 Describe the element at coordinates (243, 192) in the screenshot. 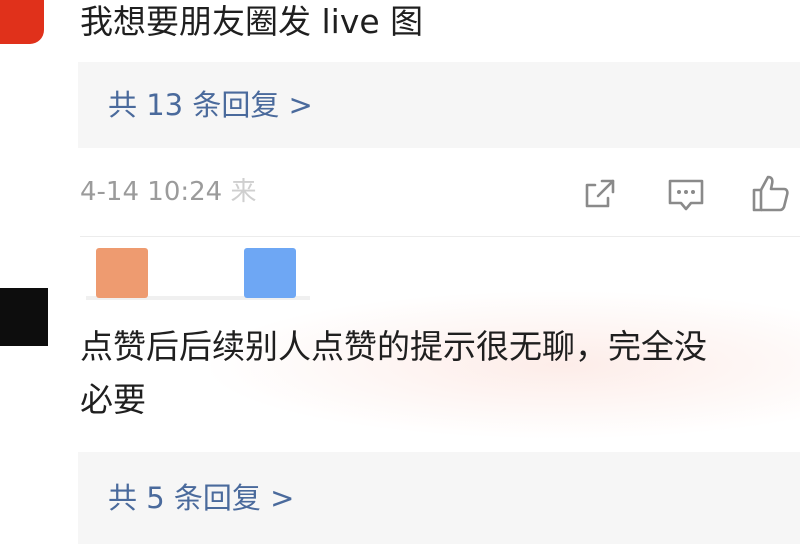

I see `source-label: 来` at that location.